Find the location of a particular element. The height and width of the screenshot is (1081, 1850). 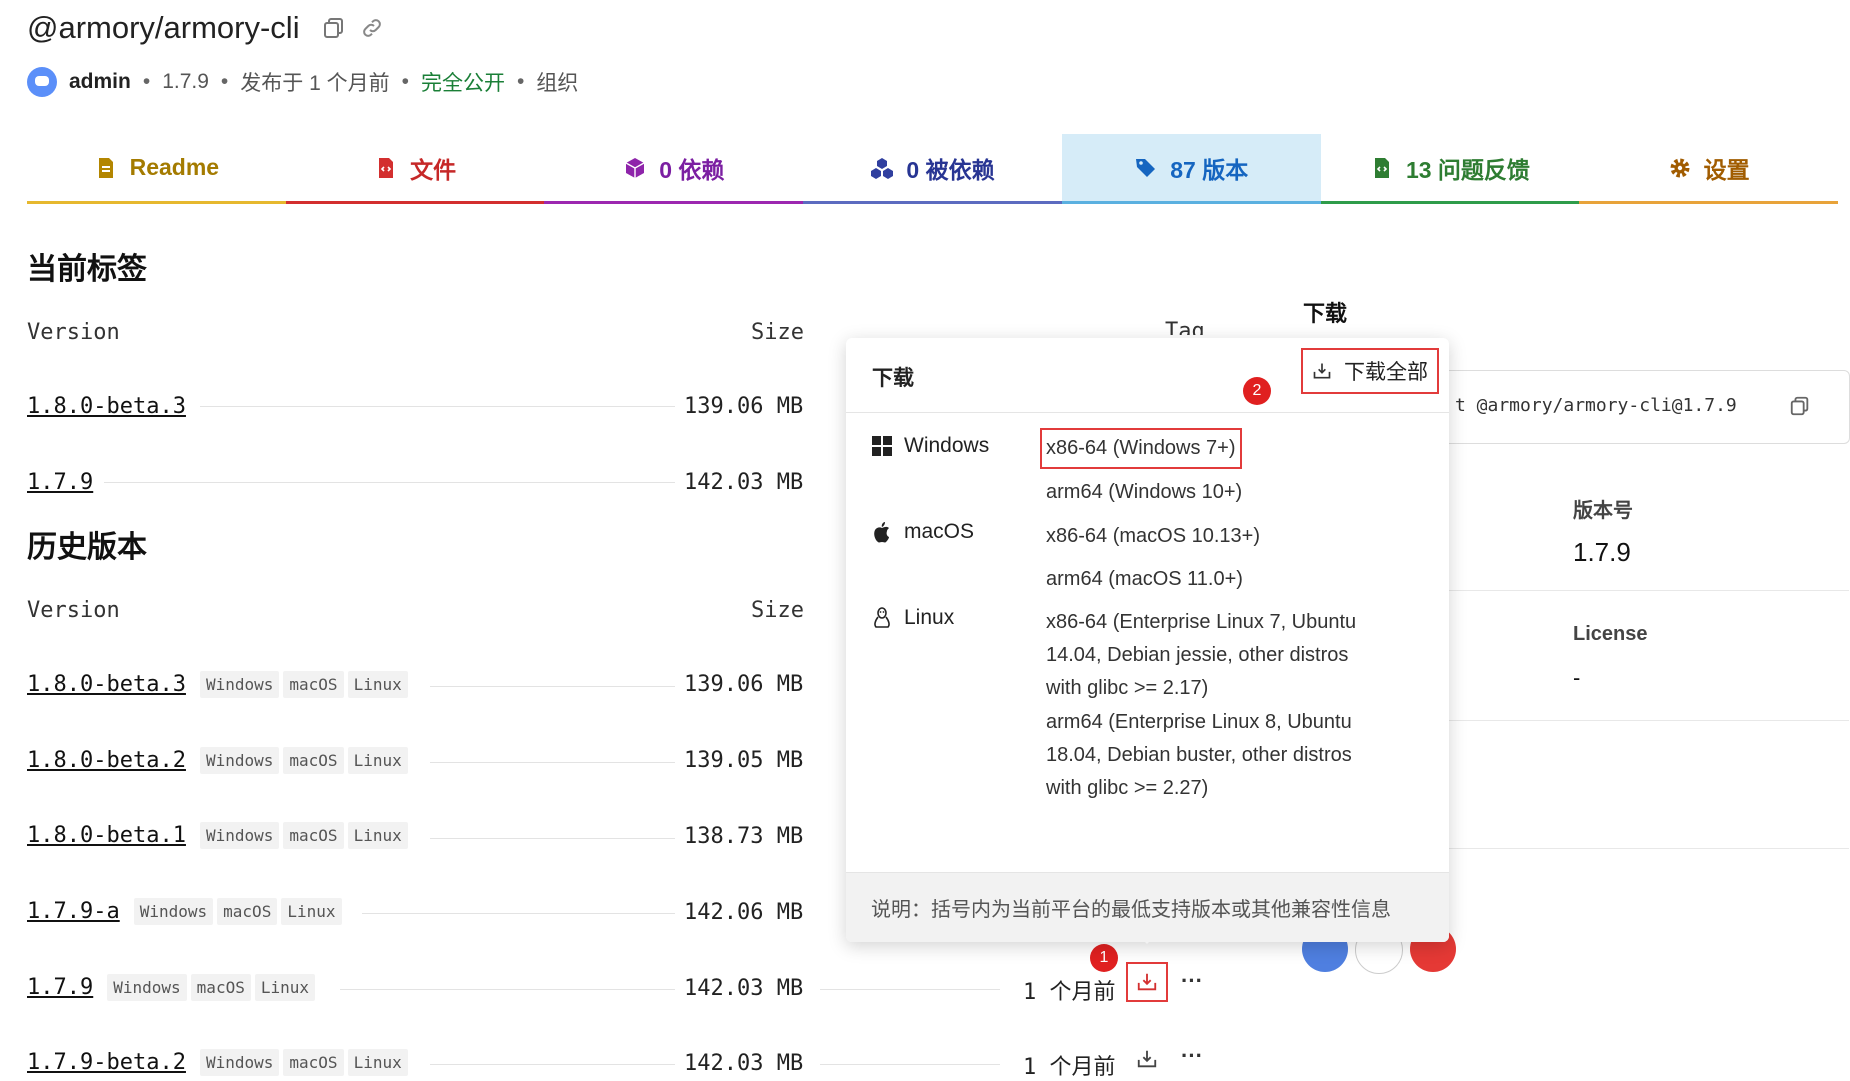

divider is located at coordinates (1649, 720).